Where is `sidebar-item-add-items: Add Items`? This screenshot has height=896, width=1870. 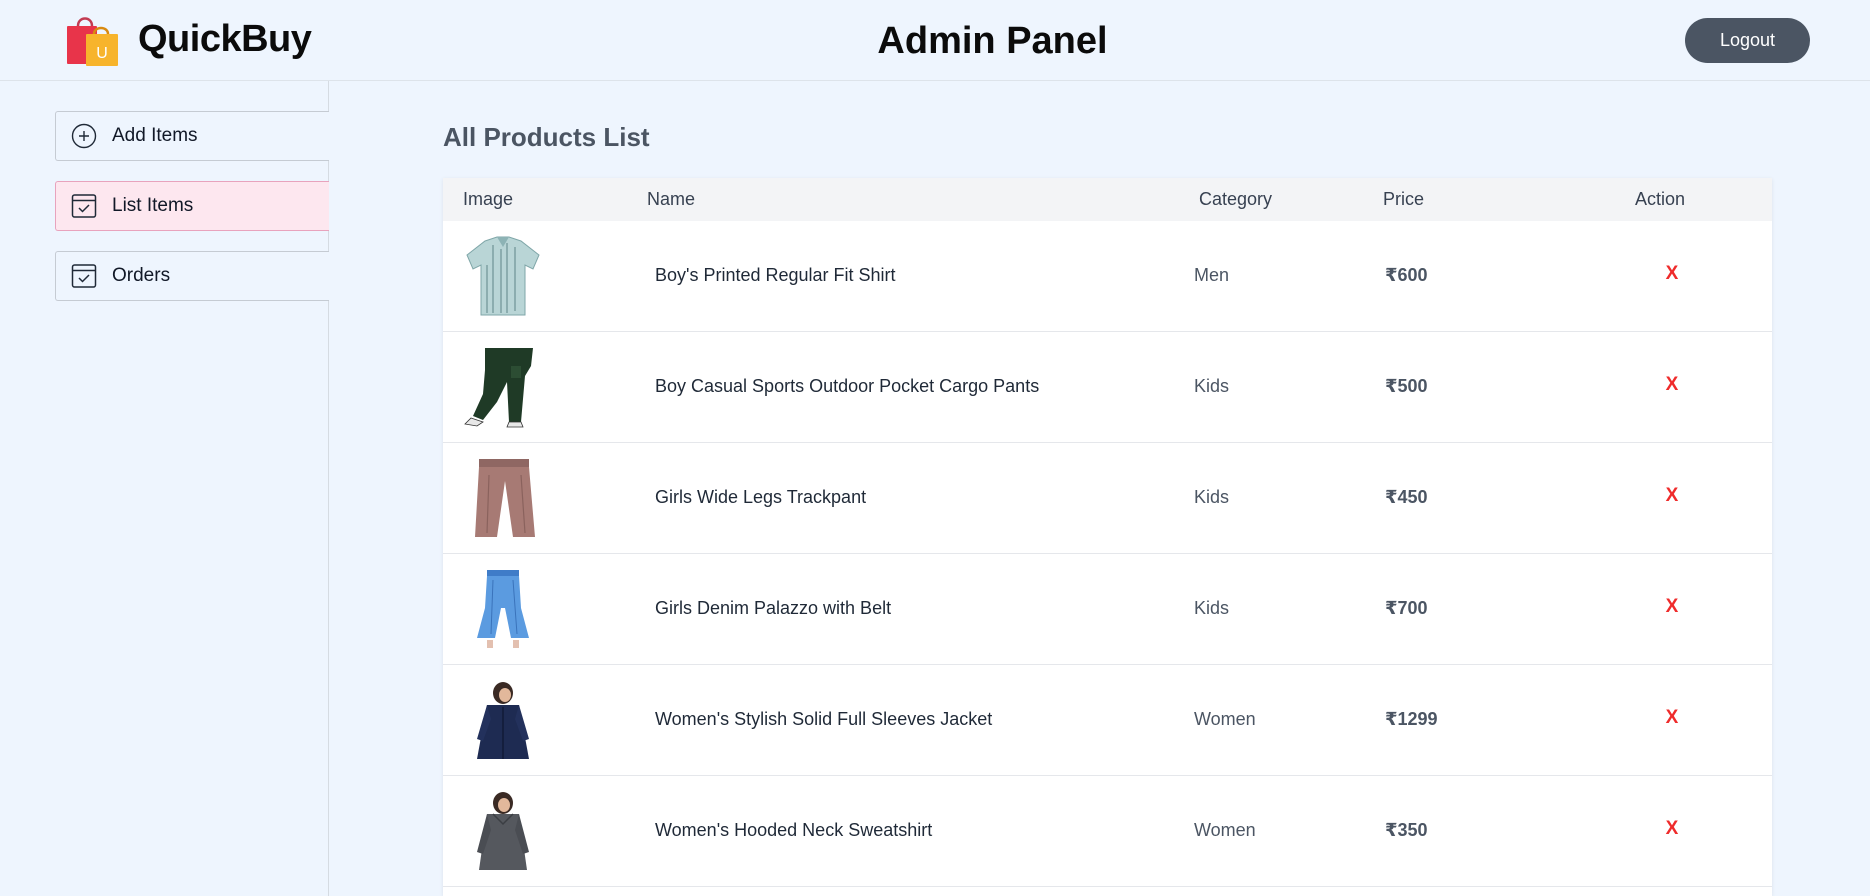
sidebar-item-add-items: Add Items is located at coordinates (192, 136).